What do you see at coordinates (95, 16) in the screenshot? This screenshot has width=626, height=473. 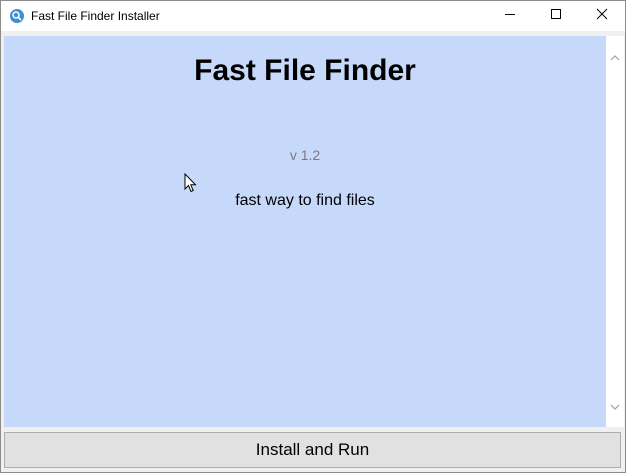 I see `window-title: Fast File Finder Installer` at bounding box center [95, 16].